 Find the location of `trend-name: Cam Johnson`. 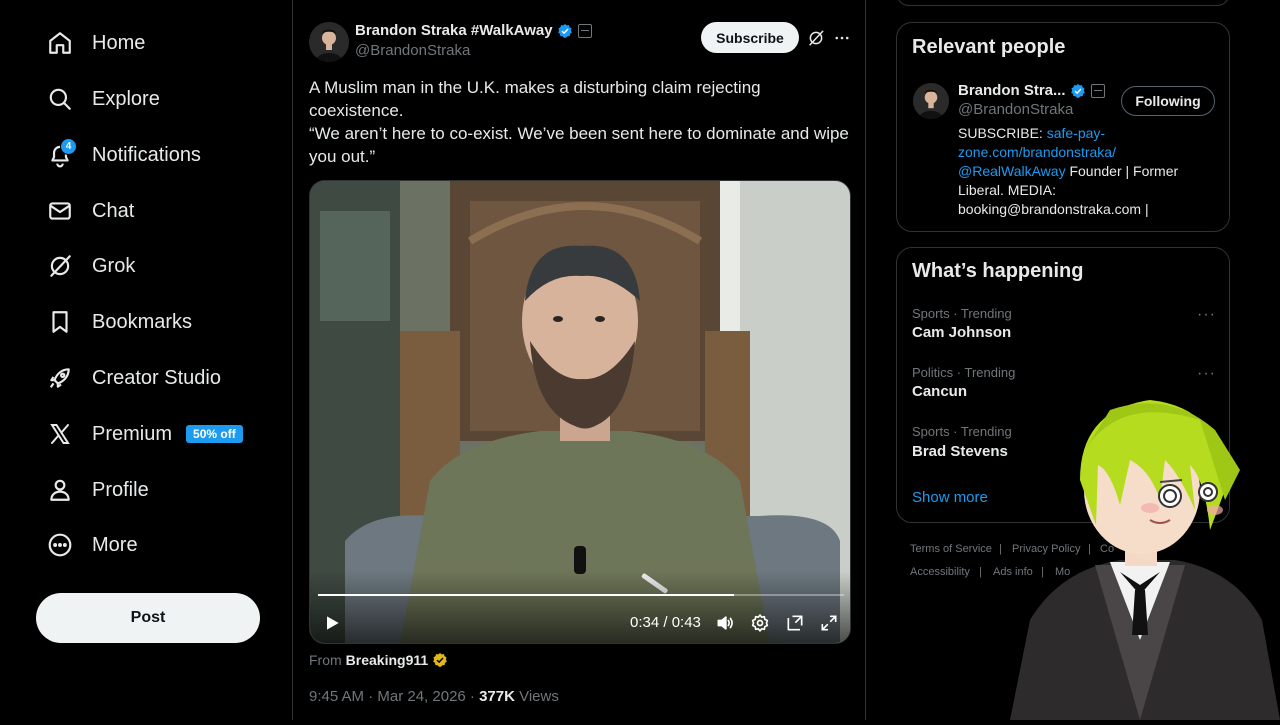

trend-name: Cam Johnson is located at coordinates (961, 332).